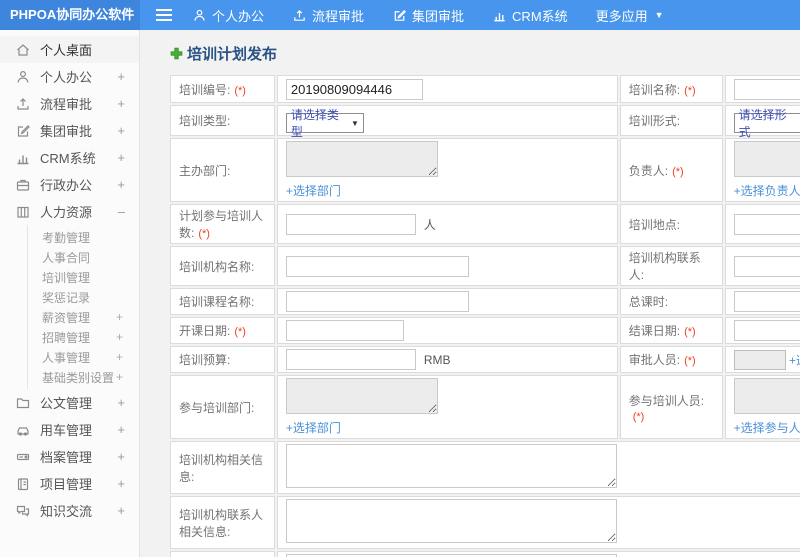 This screenshot has width=800, height=557. I want to click on nav-group-approval: 集团审批, so click(428, 15).